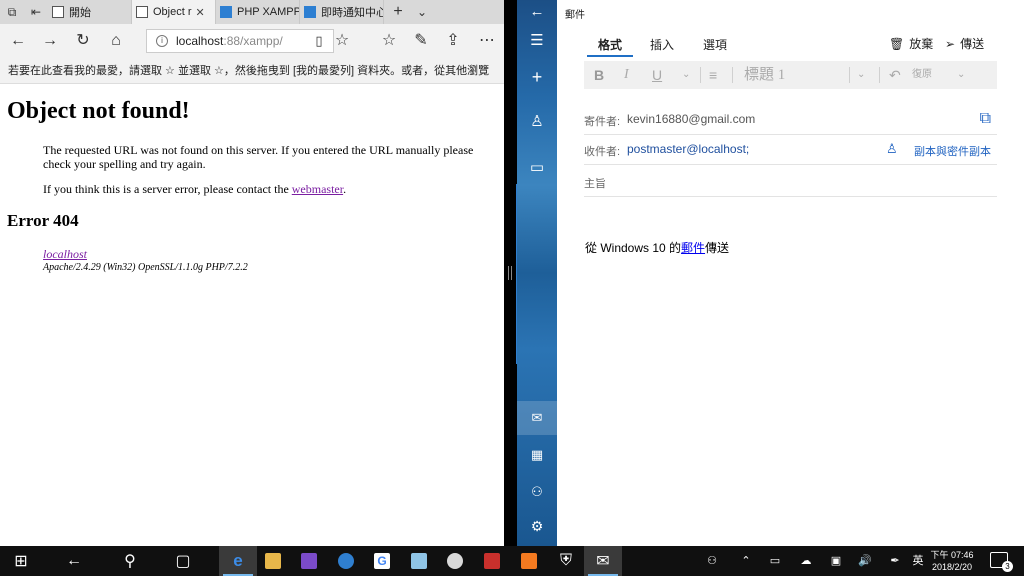  What do you see at coordinates (895, 561) in the screenshot?
I see `pen-workspace-icon: ✒` at bounding box center [895, 561].